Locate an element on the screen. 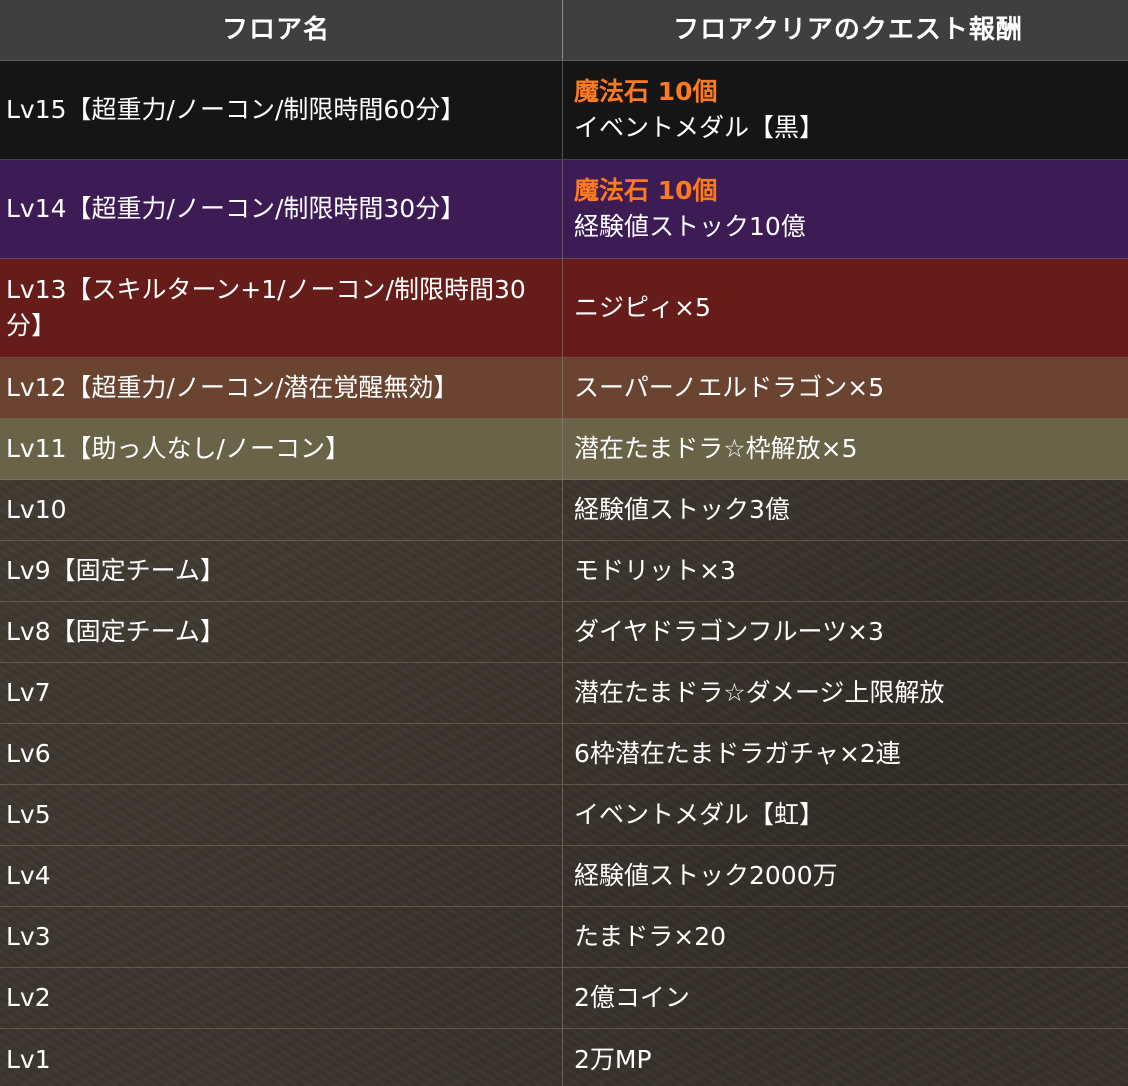 The image size is (1128, 1086). reward-text: 経験値ストック3億 is located at coordinates (845, 510).